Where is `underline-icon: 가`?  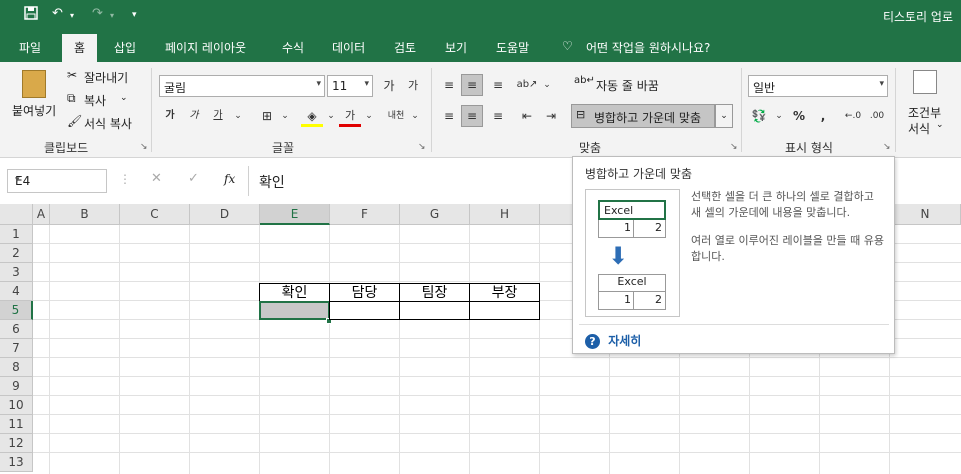 underline-icon: 가 is located at coordinates (218, 116).